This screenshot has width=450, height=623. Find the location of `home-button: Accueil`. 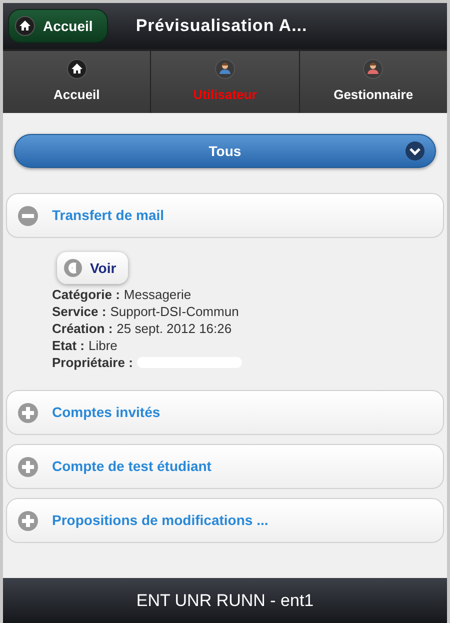

home-button: Accueil is located at coordinates (58, 26).